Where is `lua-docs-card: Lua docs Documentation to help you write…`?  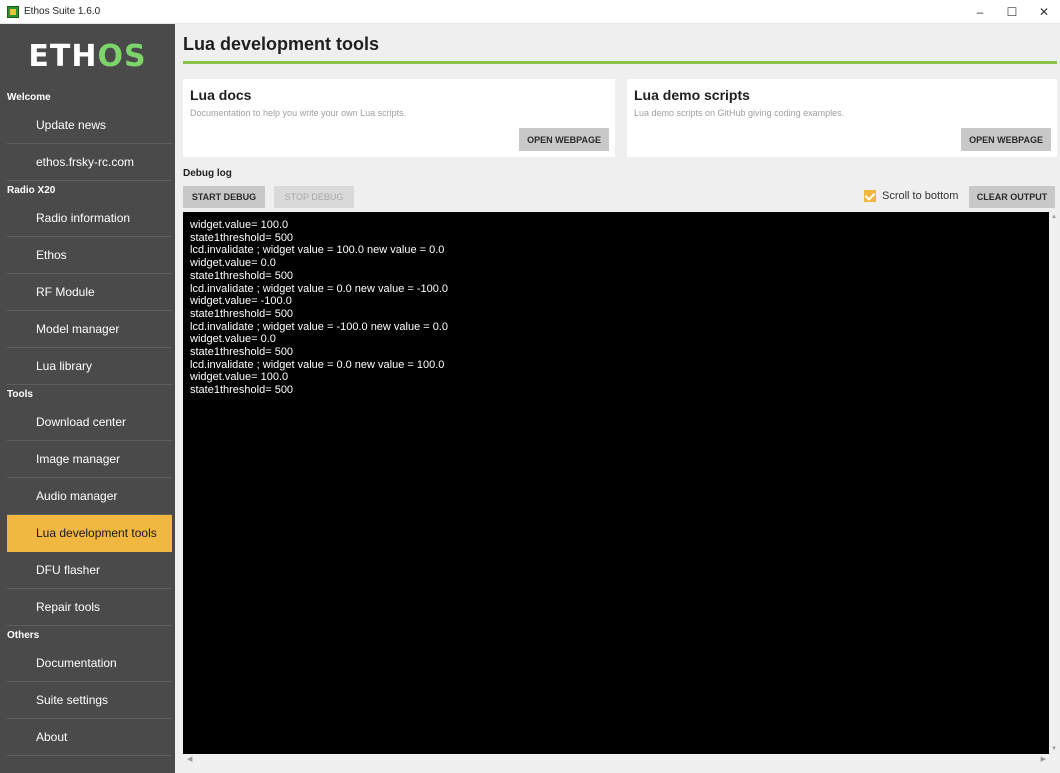
lua-docs-card: Lua docs Documentation to help you write… is located at coordinates (399, 118).